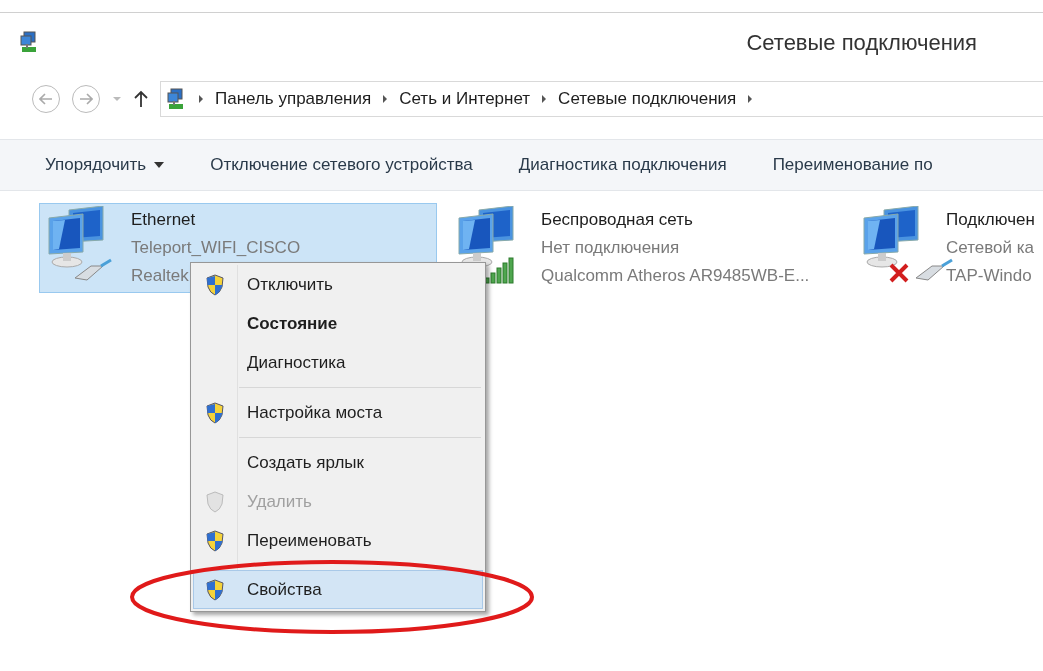  I want to click on menu-item: Диагностика, so click(338, 362).